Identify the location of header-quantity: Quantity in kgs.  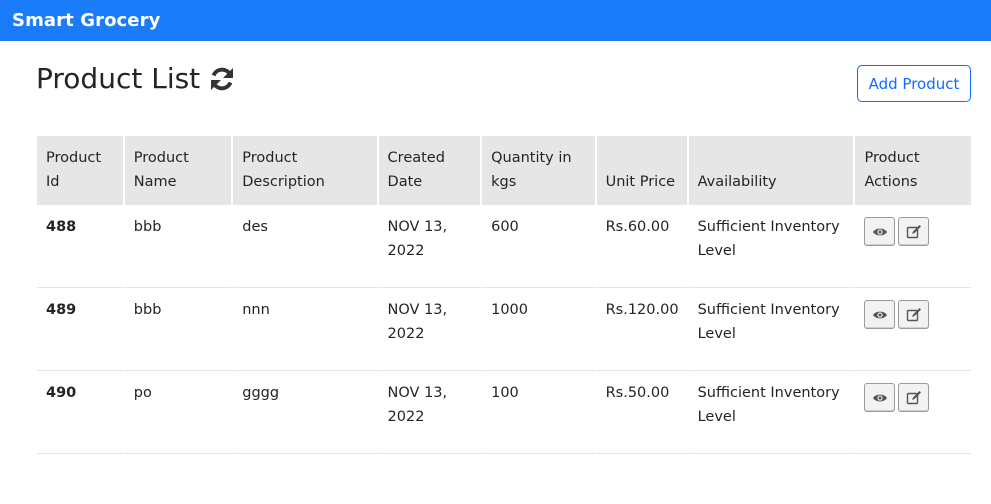
(539, 170).